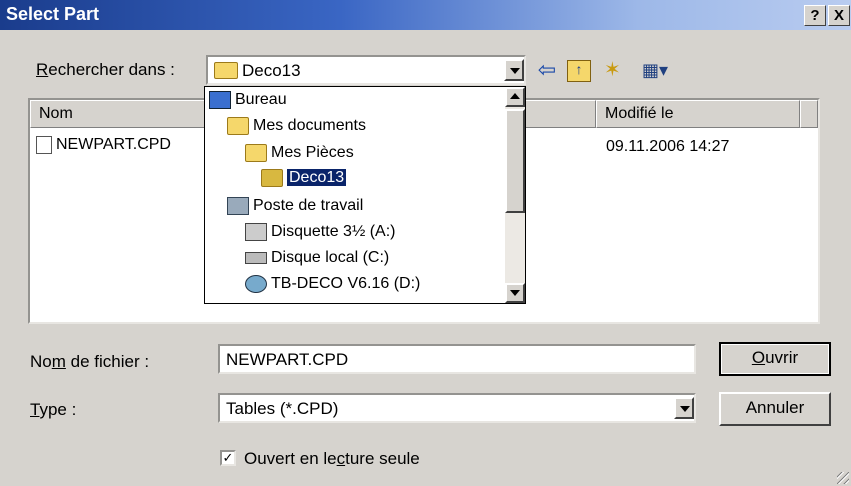  Describe the element at coordinates (332, 459) in the screenshot. I see `readonly-label: Ouvert en lecture seule` at that location.